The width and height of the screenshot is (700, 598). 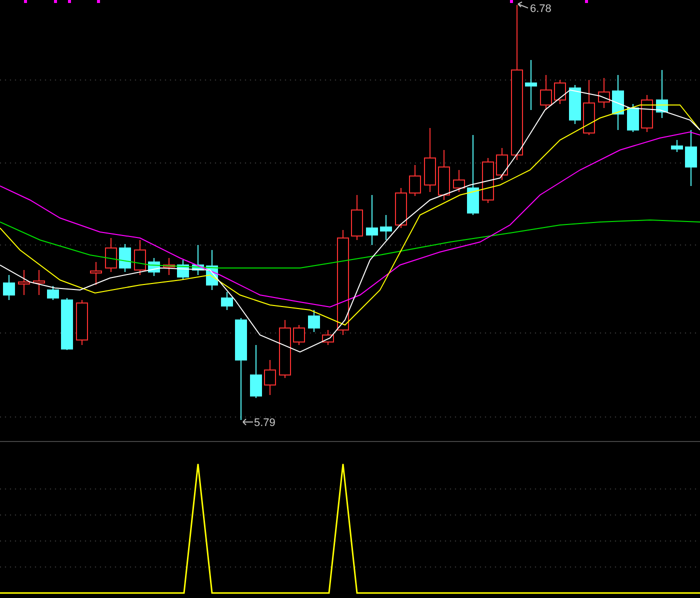 What do you see at coordinates (265, 423) in the screenshot?
I see `low-price-label: 5.79` at bounding box center [265, 423].